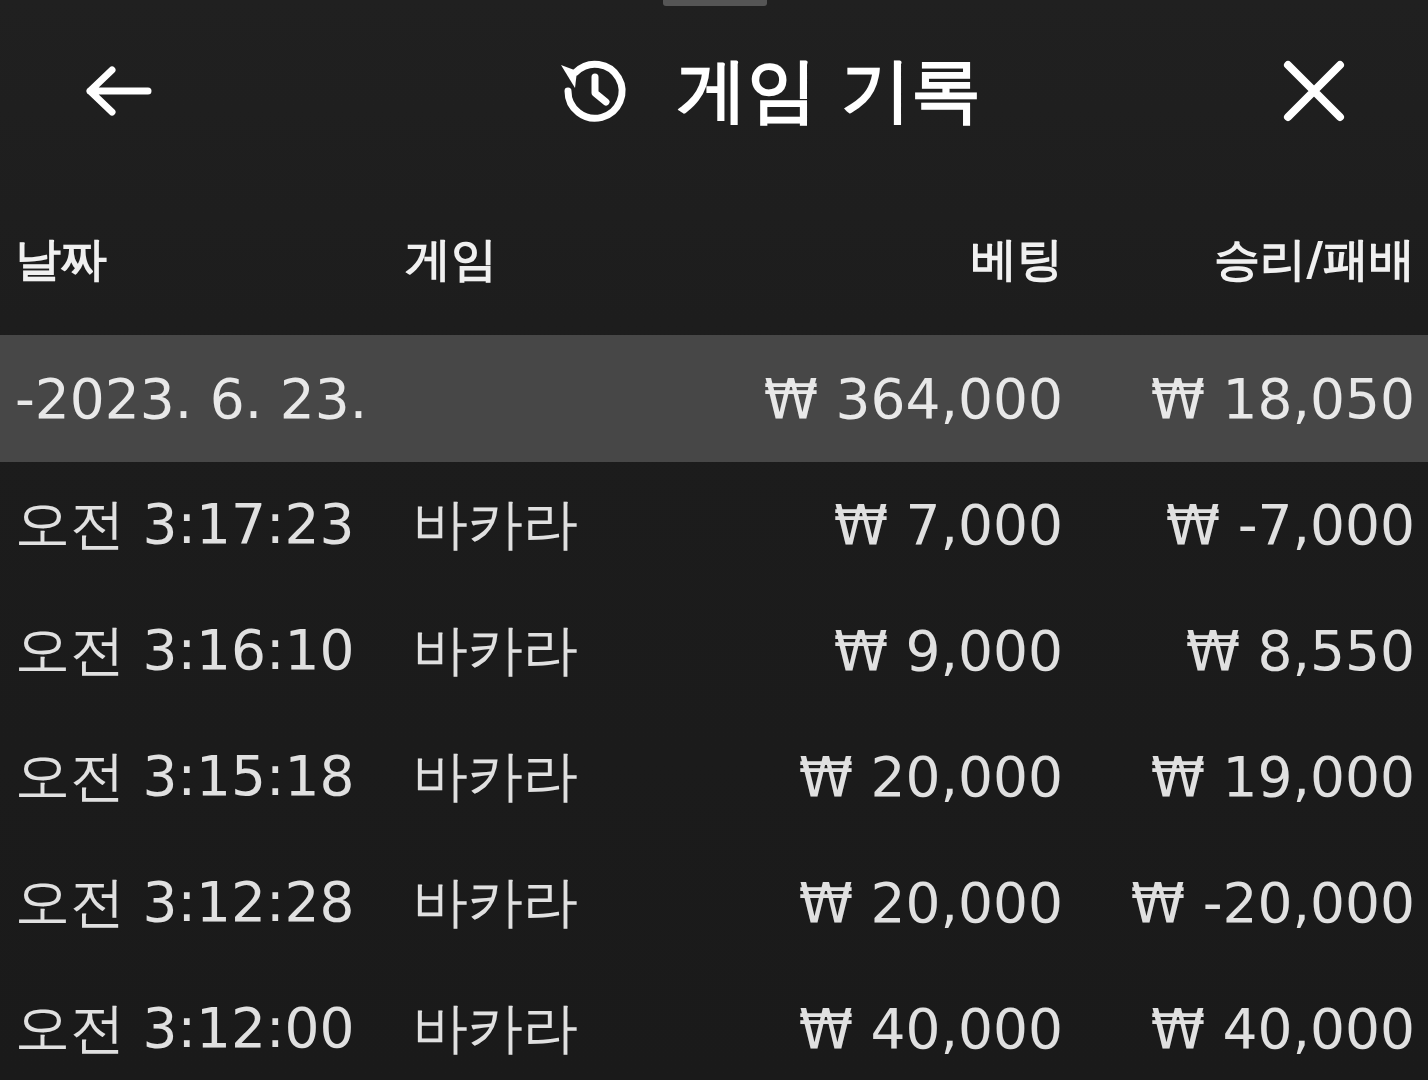 Image resolution: width=1428 pixels, height=1080 pixels. What do you see at coordinates (192, 398) in the screenshot?
I see `table-cell-text: -2023. 6. 23.` at bounding box center [192, 398].